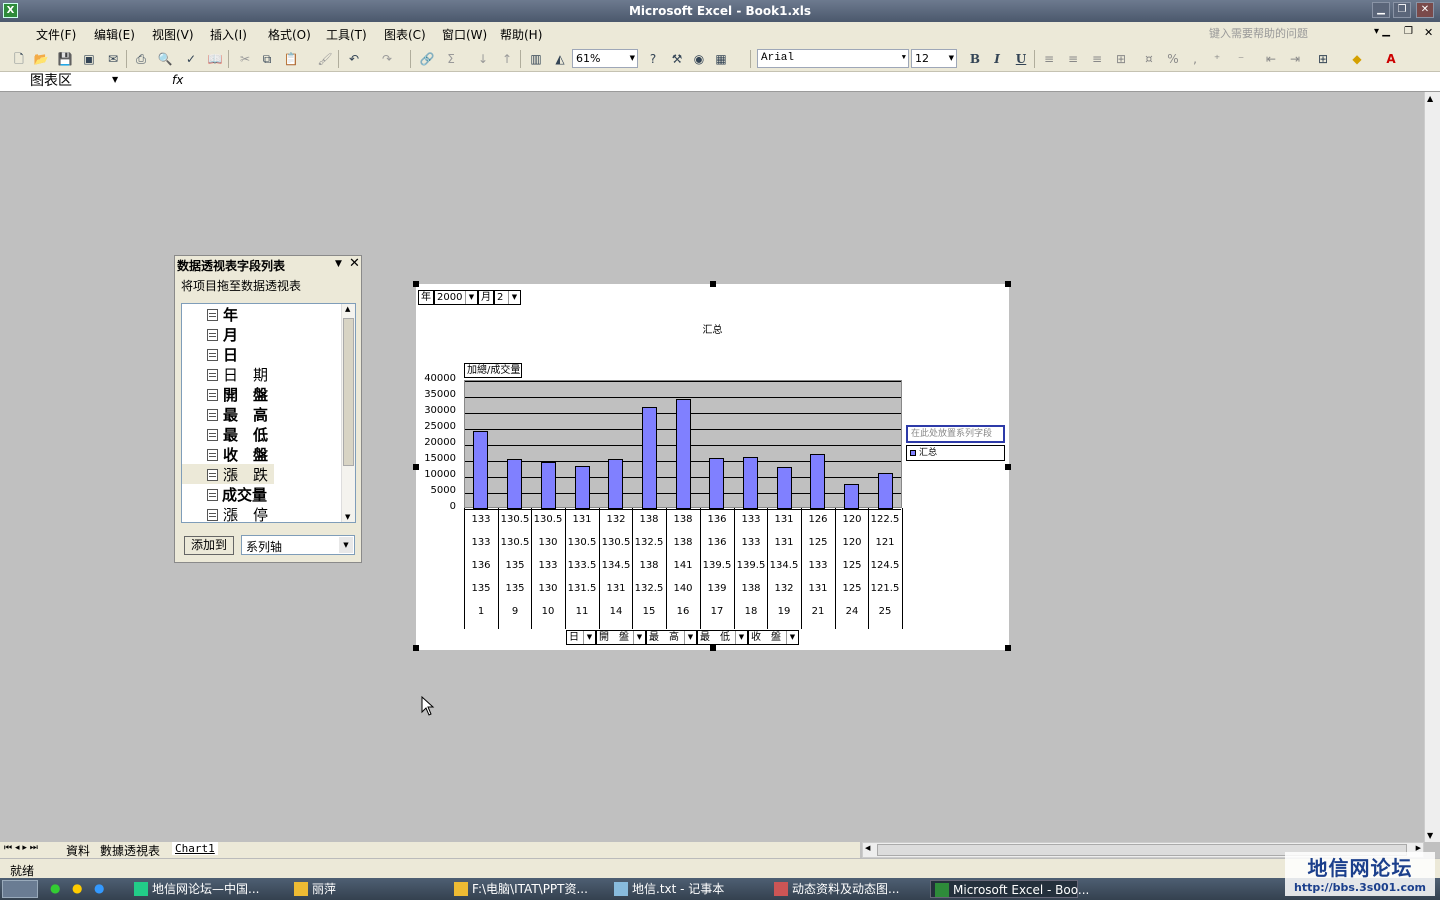 The width and height of the screenshot is (1440, 900). I want to click on sort-desc-icon: ↑, so click(507, 59).